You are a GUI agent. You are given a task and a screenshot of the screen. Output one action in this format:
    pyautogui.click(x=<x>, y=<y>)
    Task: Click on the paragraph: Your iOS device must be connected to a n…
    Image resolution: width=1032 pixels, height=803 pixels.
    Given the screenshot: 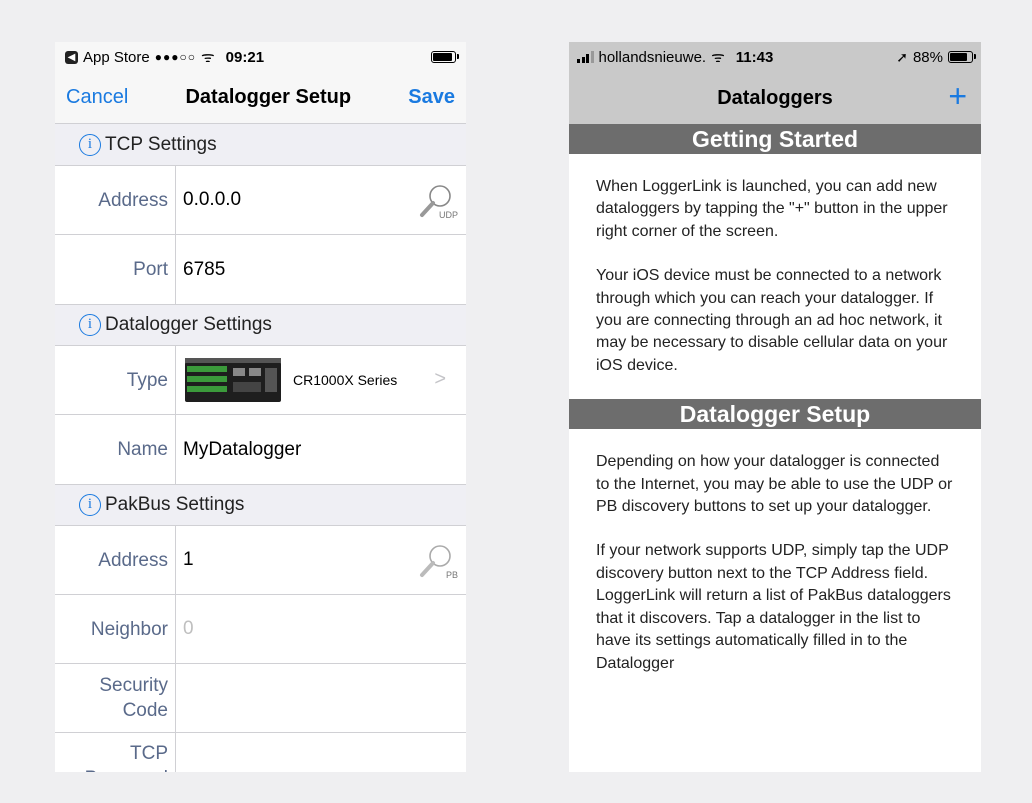 What is the action you would take?
    pyautogui.click(x=772, y=320)
    